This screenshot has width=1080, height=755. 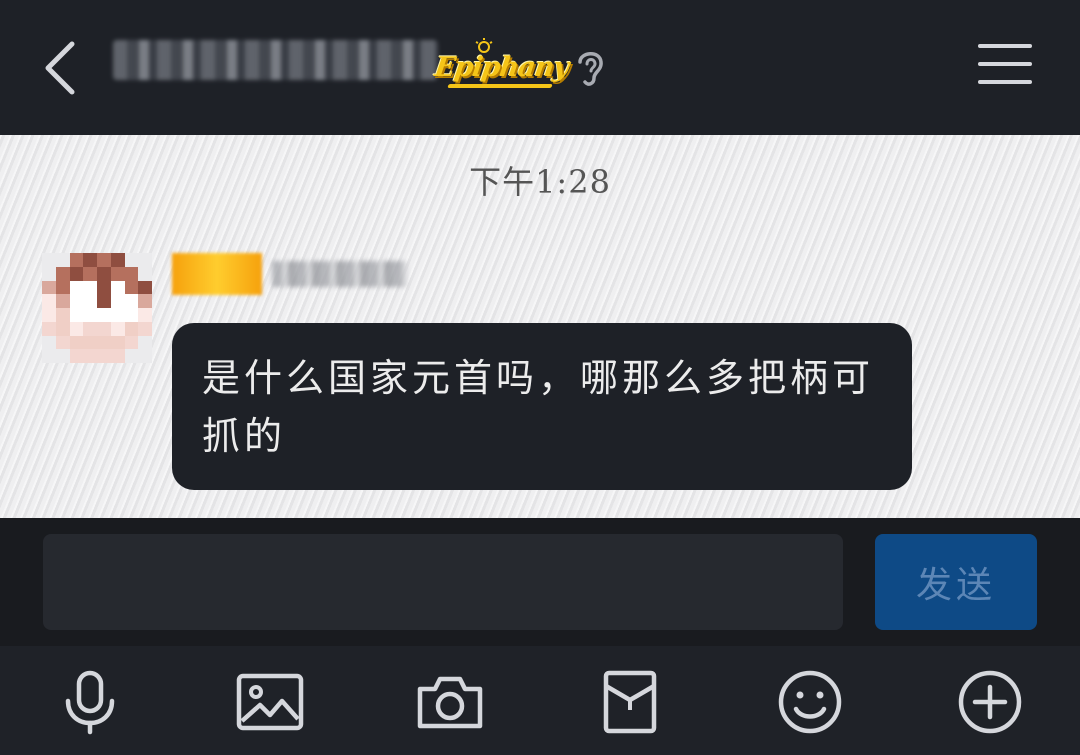 I want to click on more-button, so click(x=990, y=702).